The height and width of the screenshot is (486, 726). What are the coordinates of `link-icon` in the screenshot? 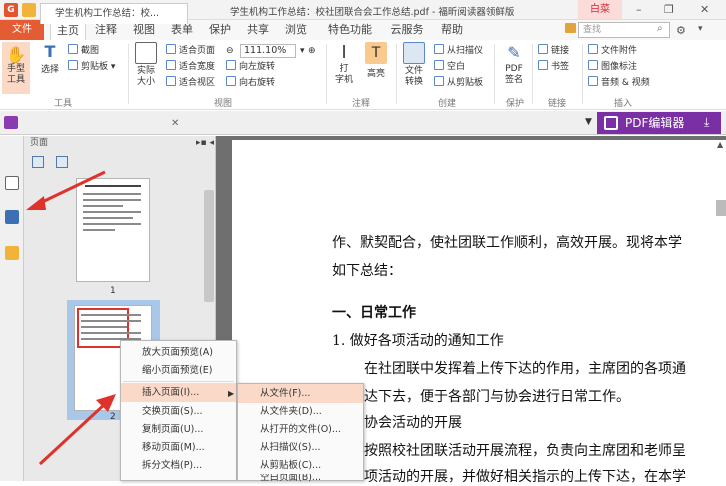 It's located at (543, 49).